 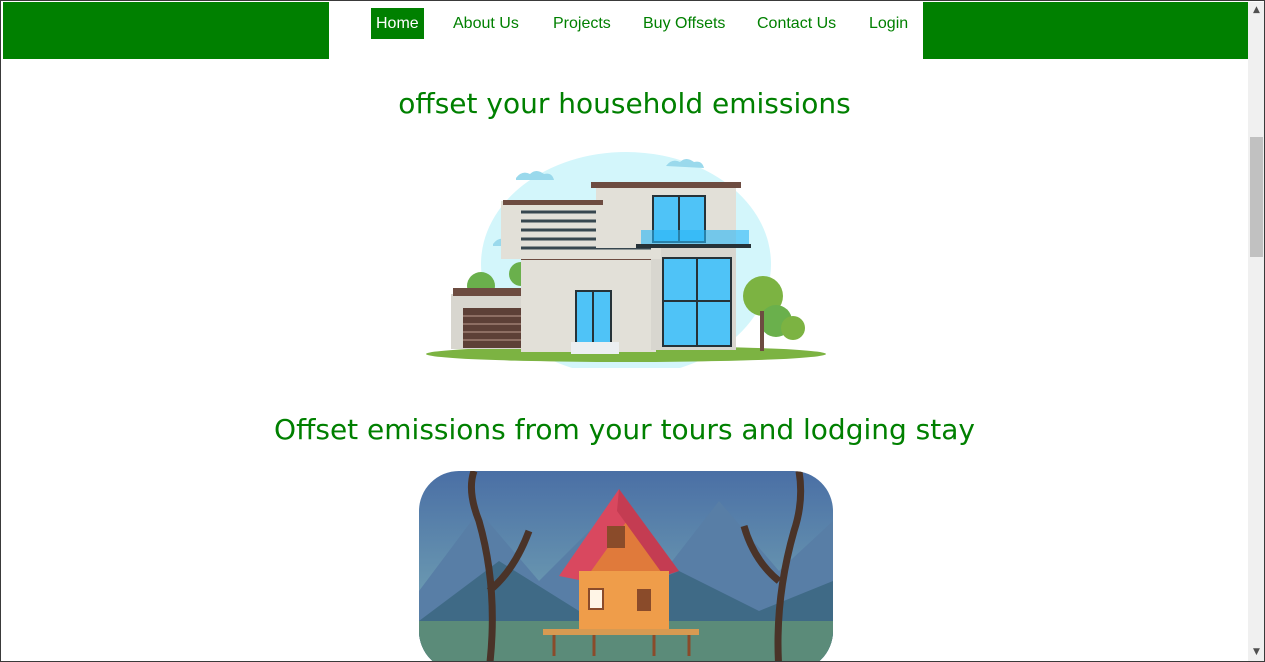 What do you see at coordinates (888, 23) in the screenshot?
I see `nav-login: Login` at bounding box center [888, 23].